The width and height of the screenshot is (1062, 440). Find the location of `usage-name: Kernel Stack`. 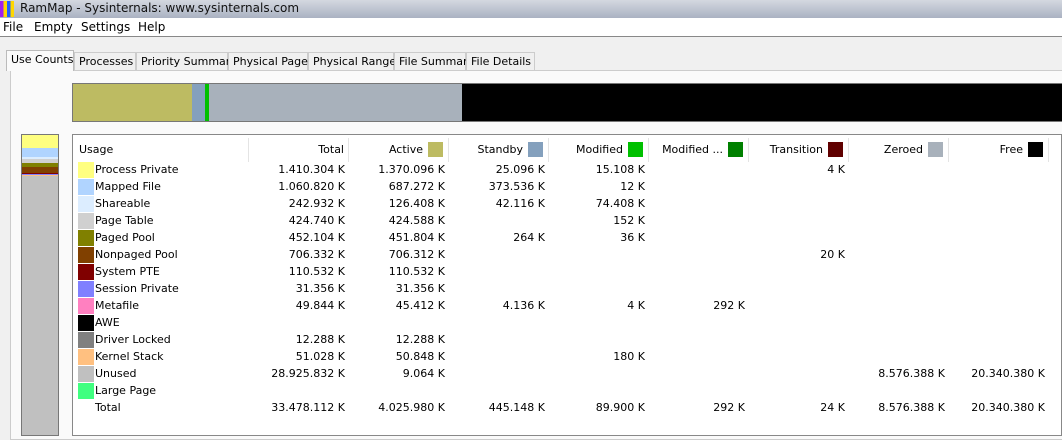

usage-name: Kernel Stack is located at coordinates (129, 356).